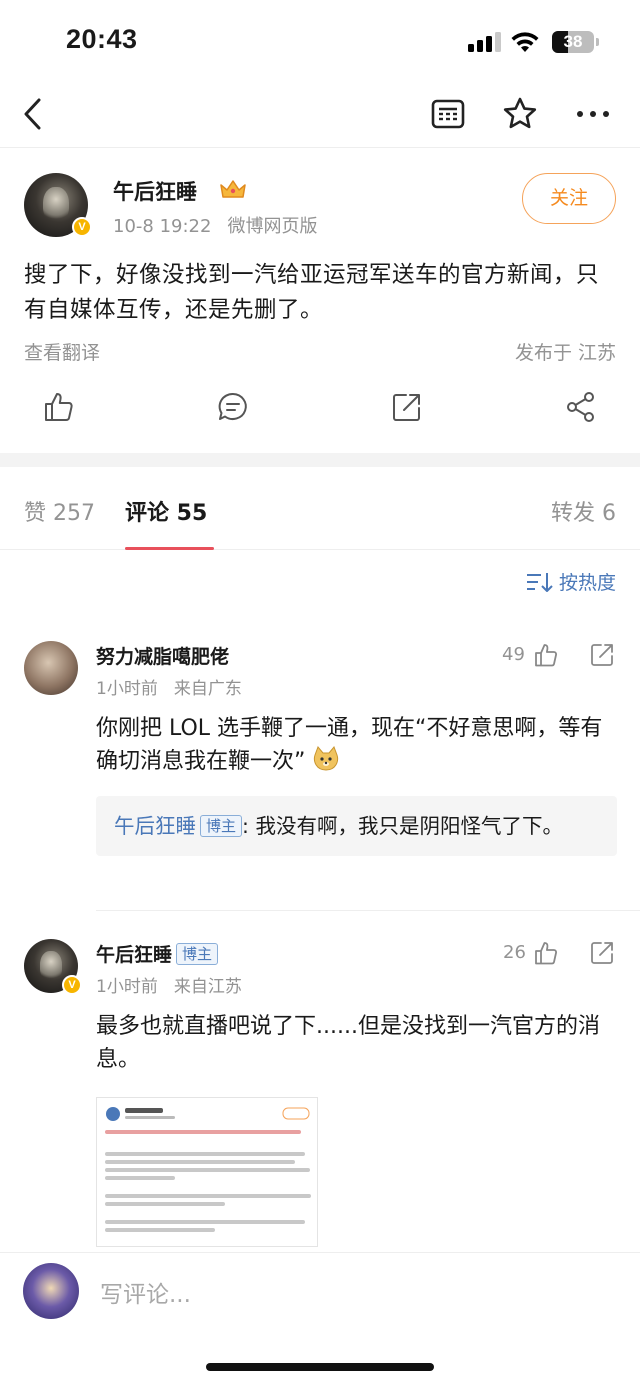  What do you see at coordinates (162, 655) in the screenshot?
I see `commenter-name: 努力减脂噶肥佬` at bounding box center [162, 655].